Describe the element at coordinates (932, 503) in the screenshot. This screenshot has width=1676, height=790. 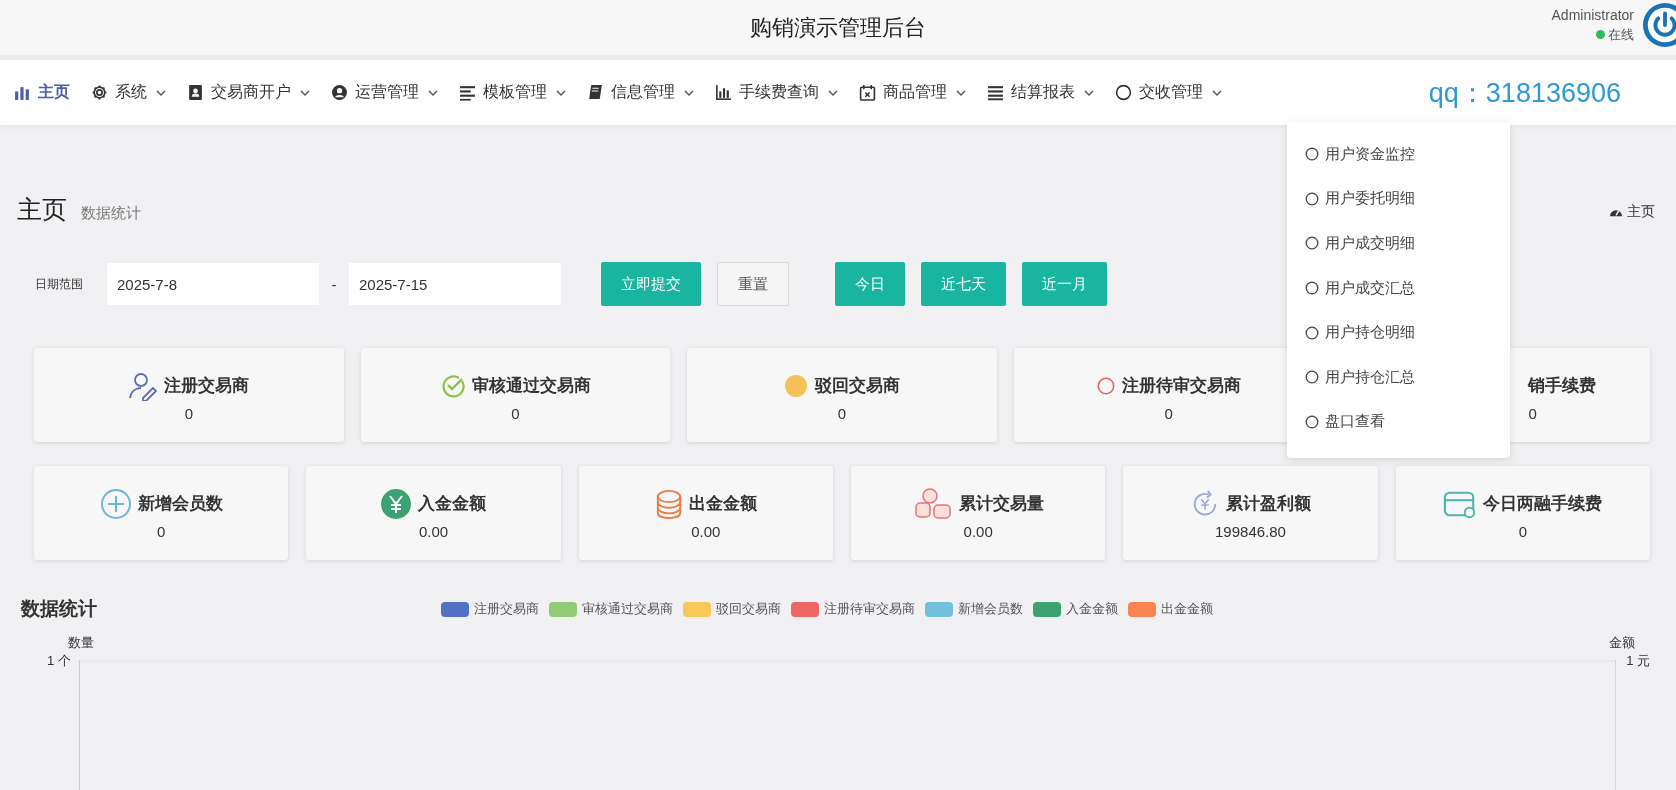
I see `coins-icon` at that location.